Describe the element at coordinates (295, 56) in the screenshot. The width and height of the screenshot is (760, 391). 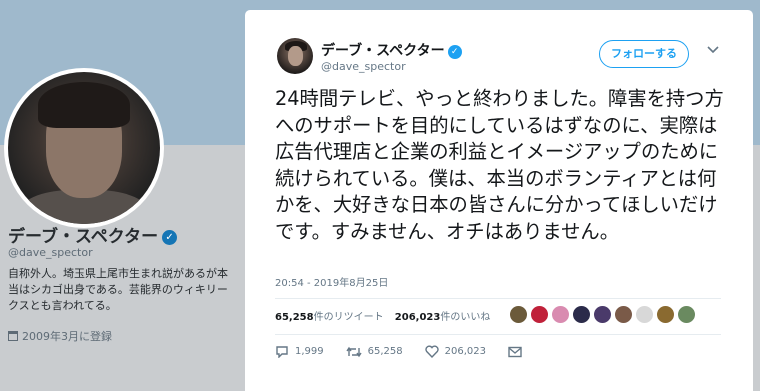
I see `tweet-author-avatar` at that location.